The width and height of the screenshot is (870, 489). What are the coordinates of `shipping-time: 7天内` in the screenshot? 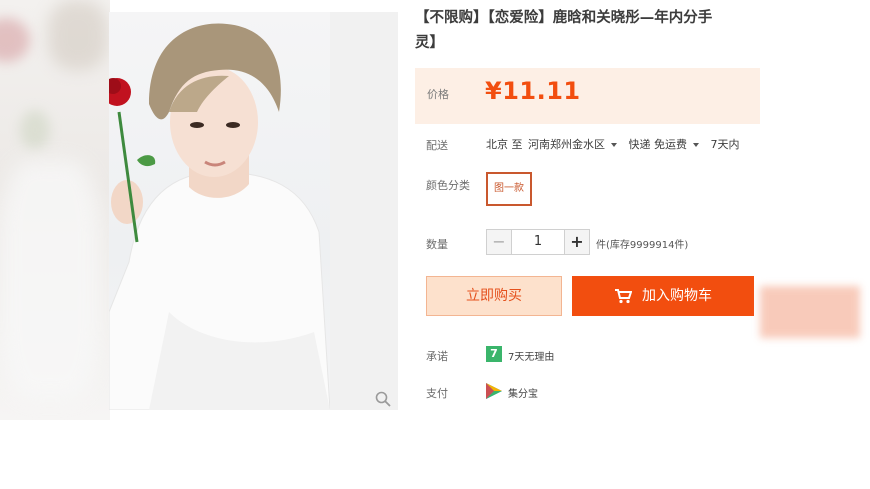 It's located at (725, 144).